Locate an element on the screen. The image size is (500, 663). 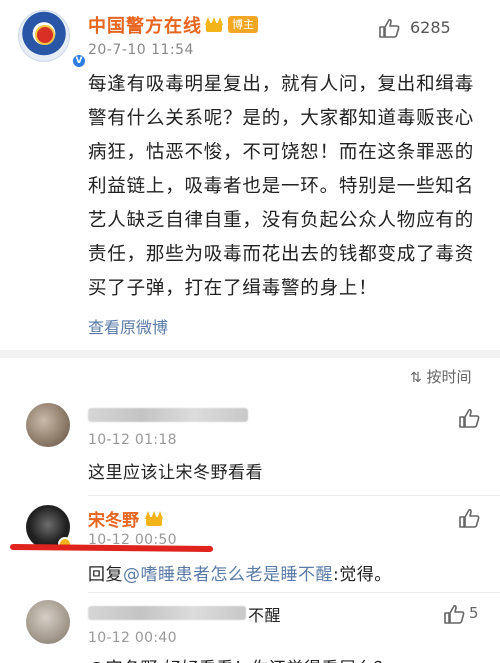
police-emblem-icon is located at coordinates (45, 35).